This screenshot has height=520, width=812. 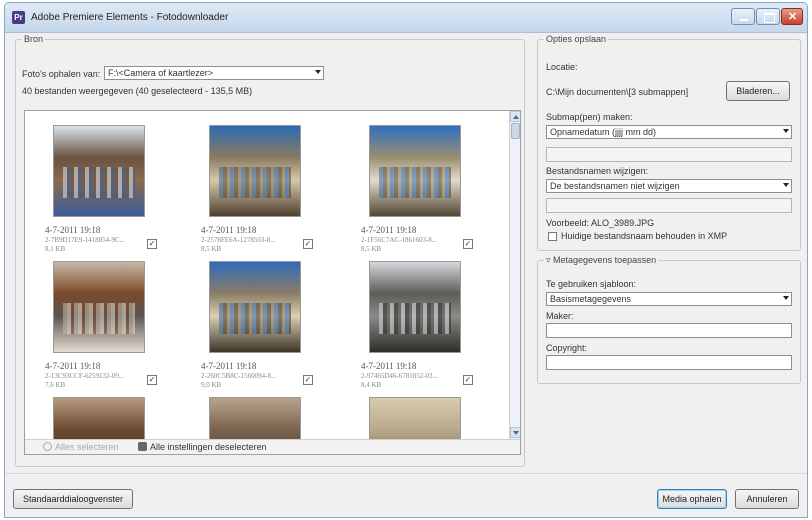 I want to click on filename-example: Voorbeeld: ALO_3989.JPG, so click(x=600, y=223).